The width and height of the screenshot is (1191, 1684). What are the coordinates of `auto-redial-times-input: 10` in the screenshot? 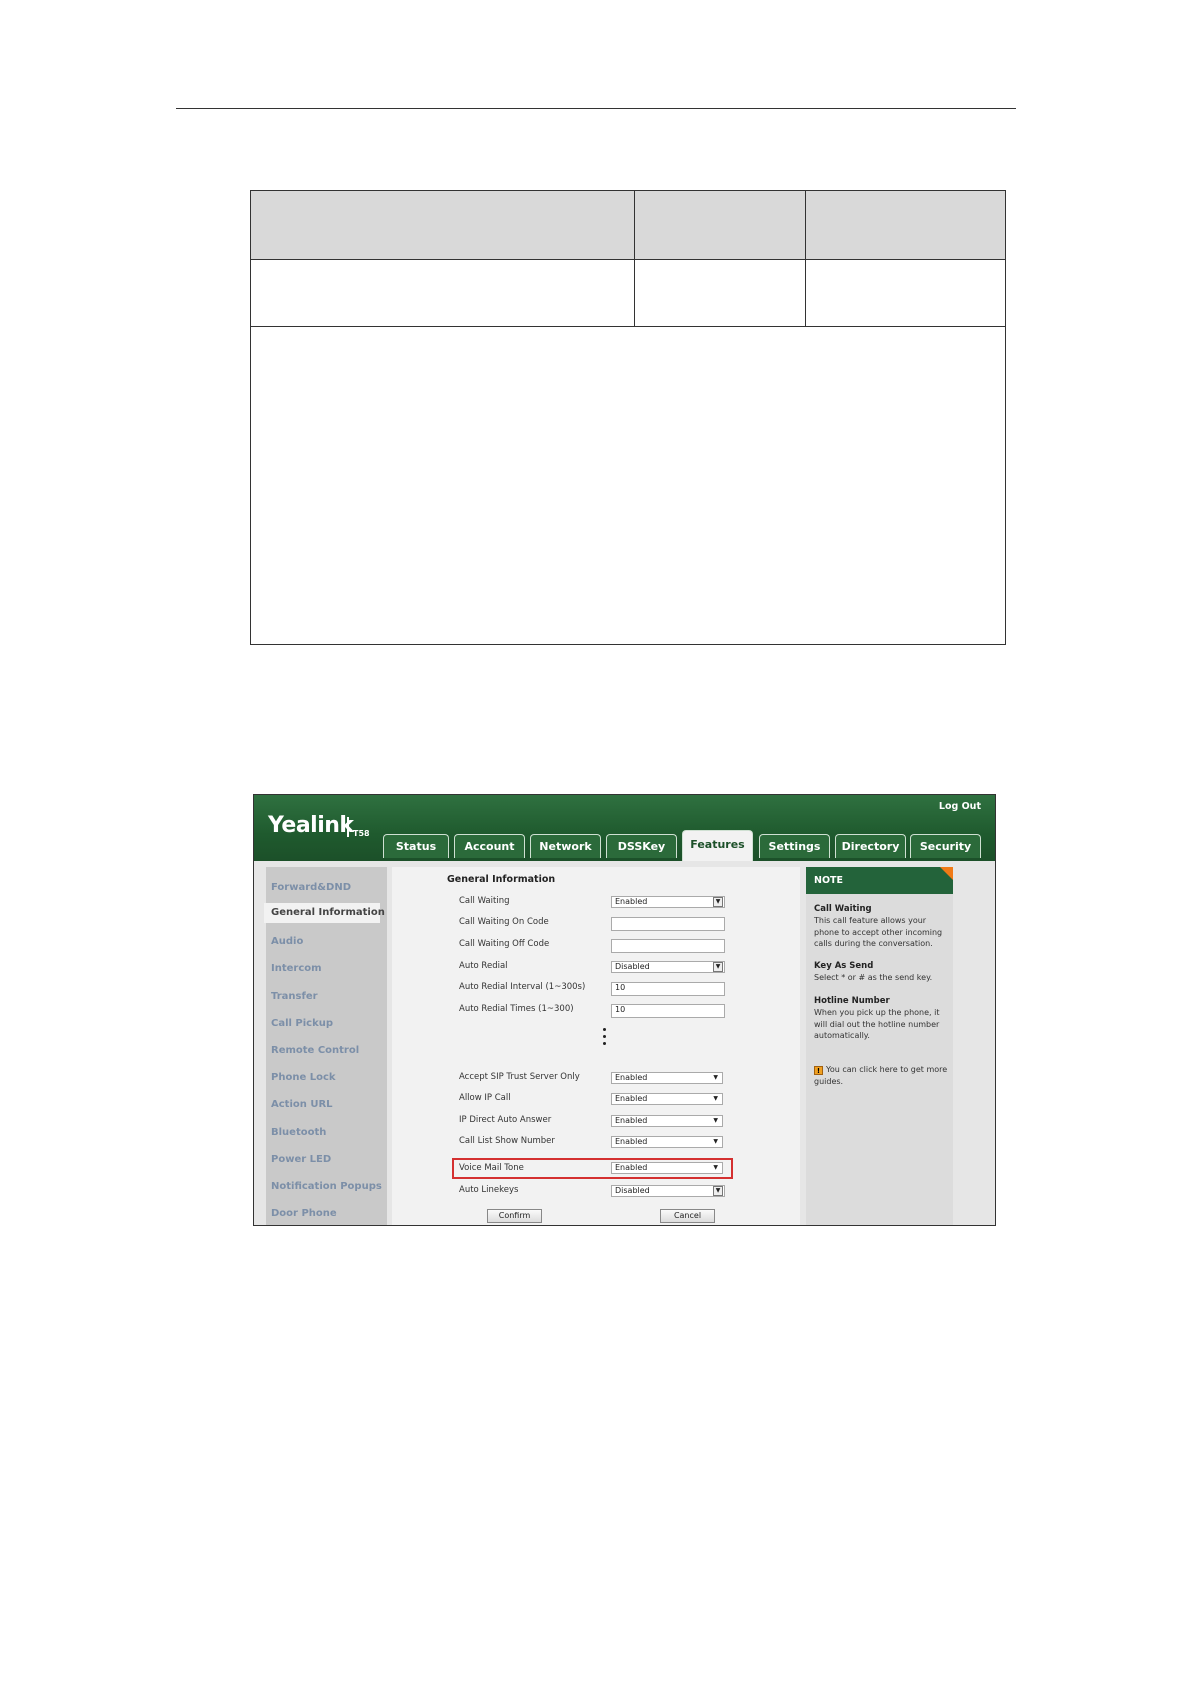 It's located at (668, 1011).